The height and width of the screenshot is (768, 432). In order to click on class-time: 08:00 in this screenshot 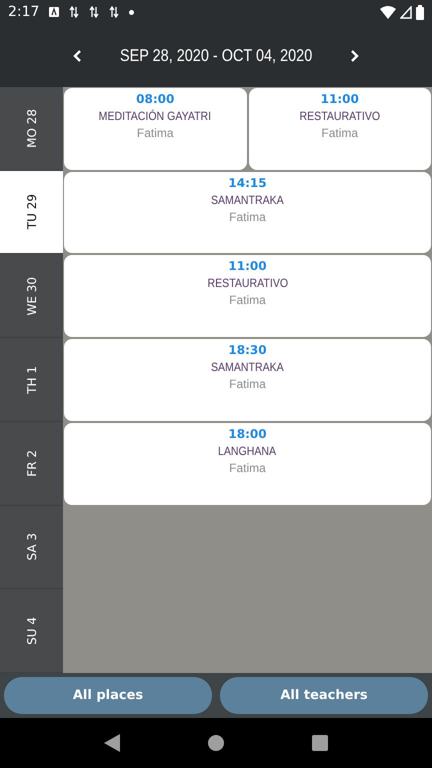, I will do `click(155, 99)`.